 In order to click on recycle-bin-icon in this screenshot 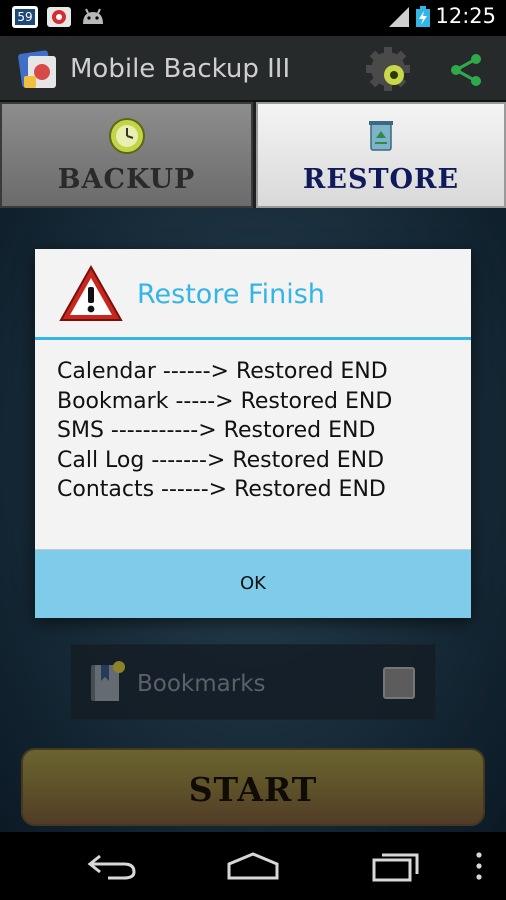, I will do `click(381, 136)`.